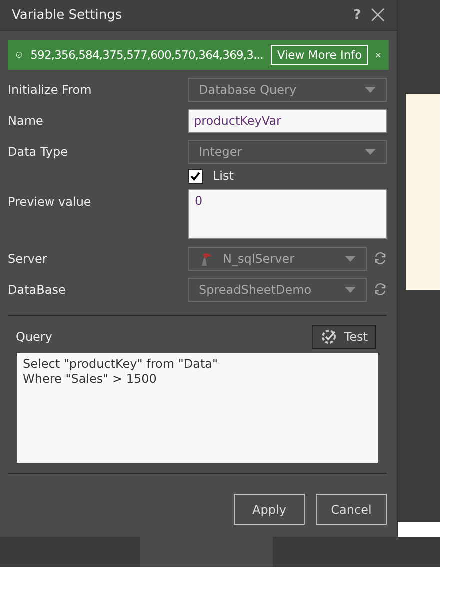  I want to click on query-line: Where "Sales" > 1500, so click(90, 379).